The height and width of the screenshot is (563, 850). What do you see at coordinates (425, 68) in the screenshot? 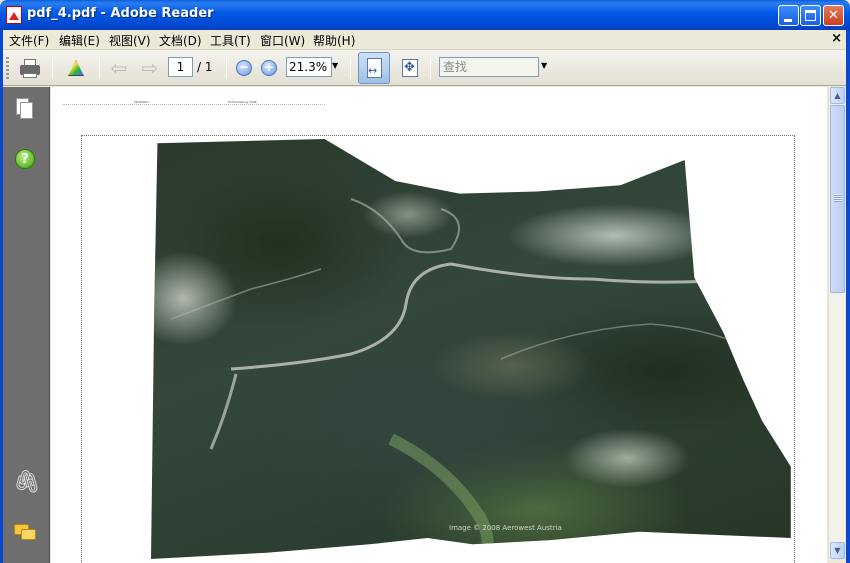
I see `toolbar: ⇦ ⇨ 1 / 1 − + 21.3% ▼ 查找 ▼` at bounding box center [425, 68].